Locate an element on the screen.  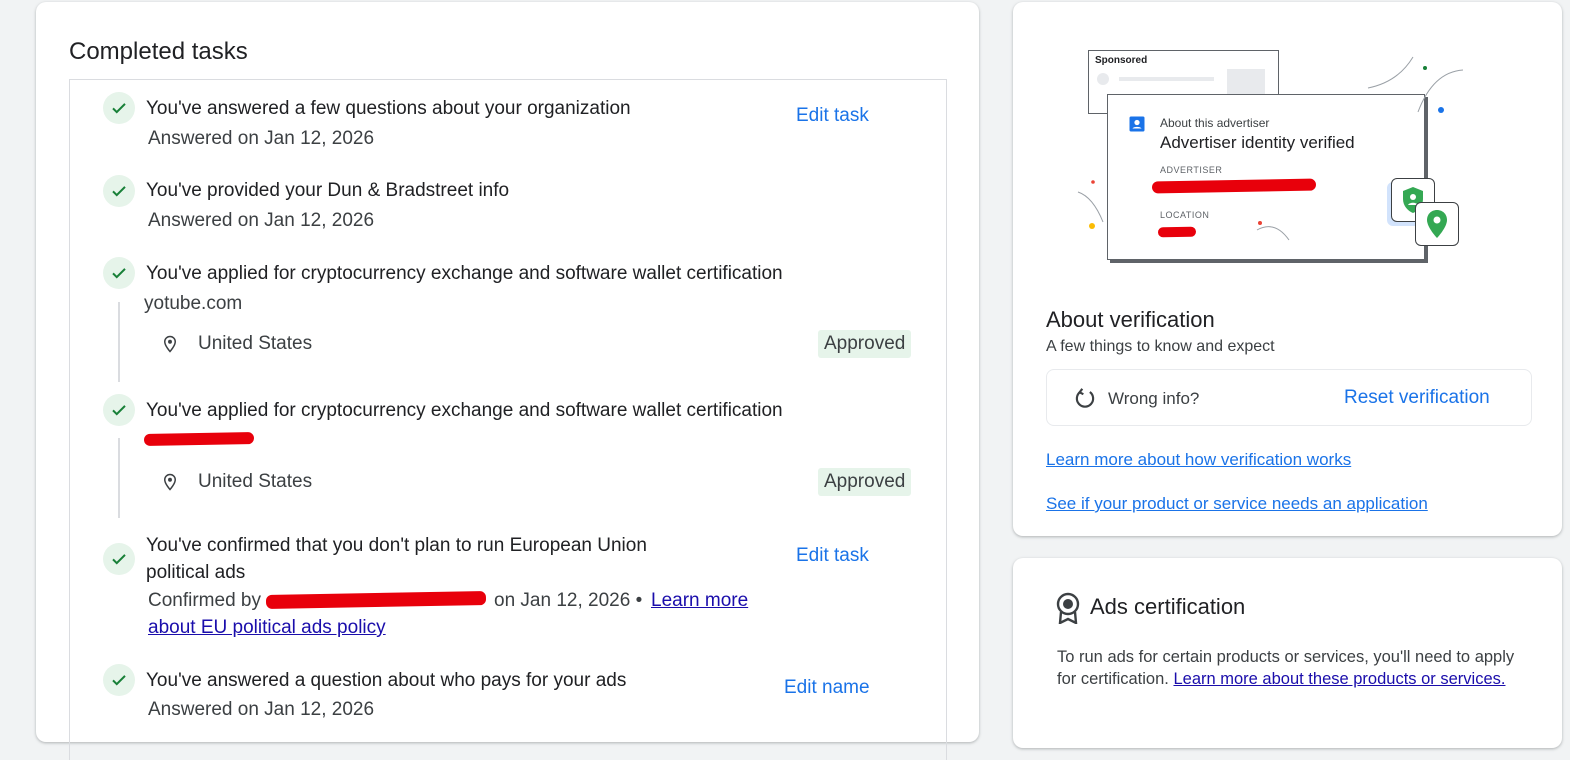
ads-certification-title: Ads certification is located at coordinates (1168, 606).